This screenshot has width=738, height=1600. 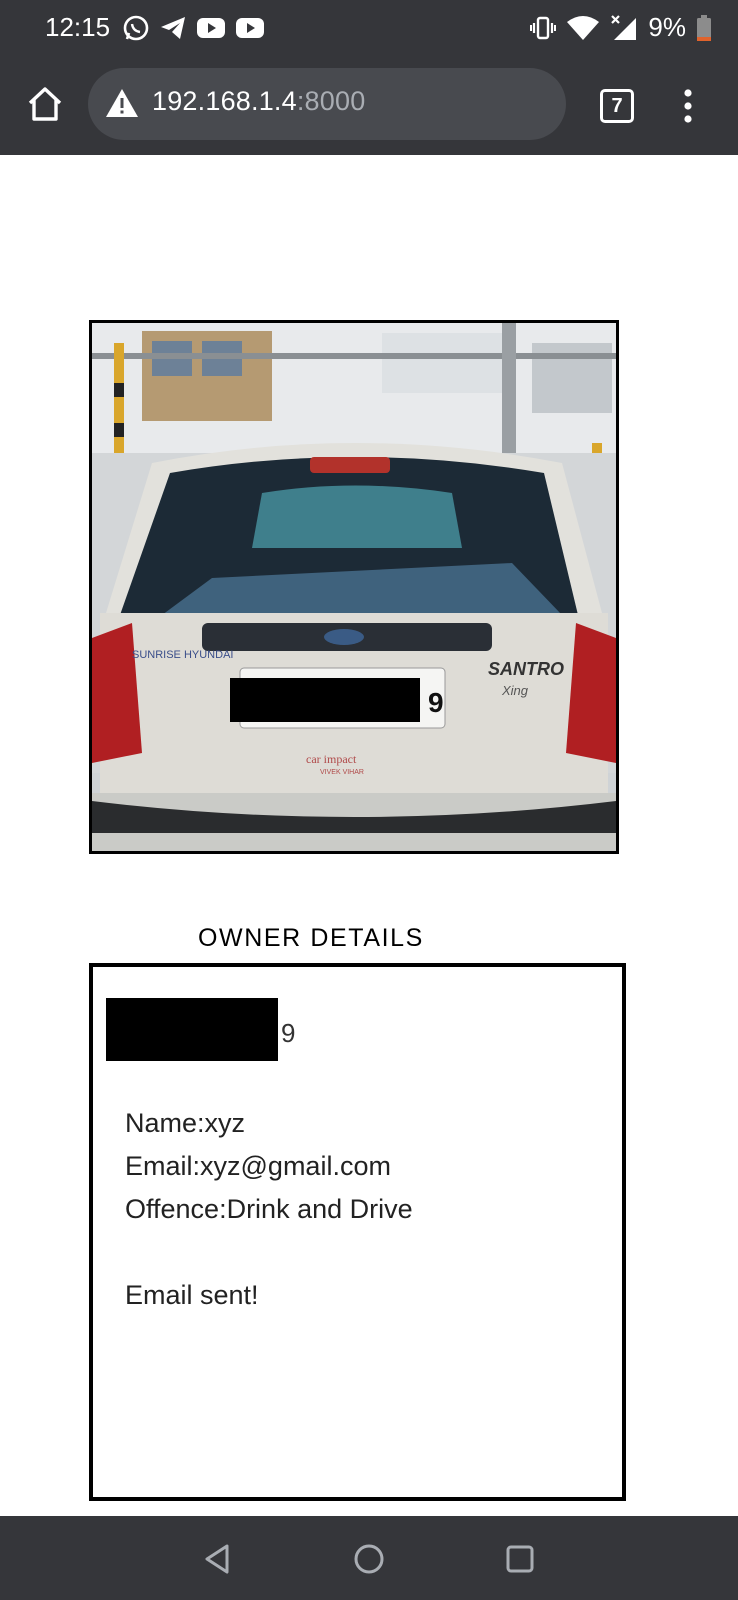 What do you see at coordinates (617, 106) in the screenshot?
I see `tab-switcher-button: 7` at bounding box center [617, 106].